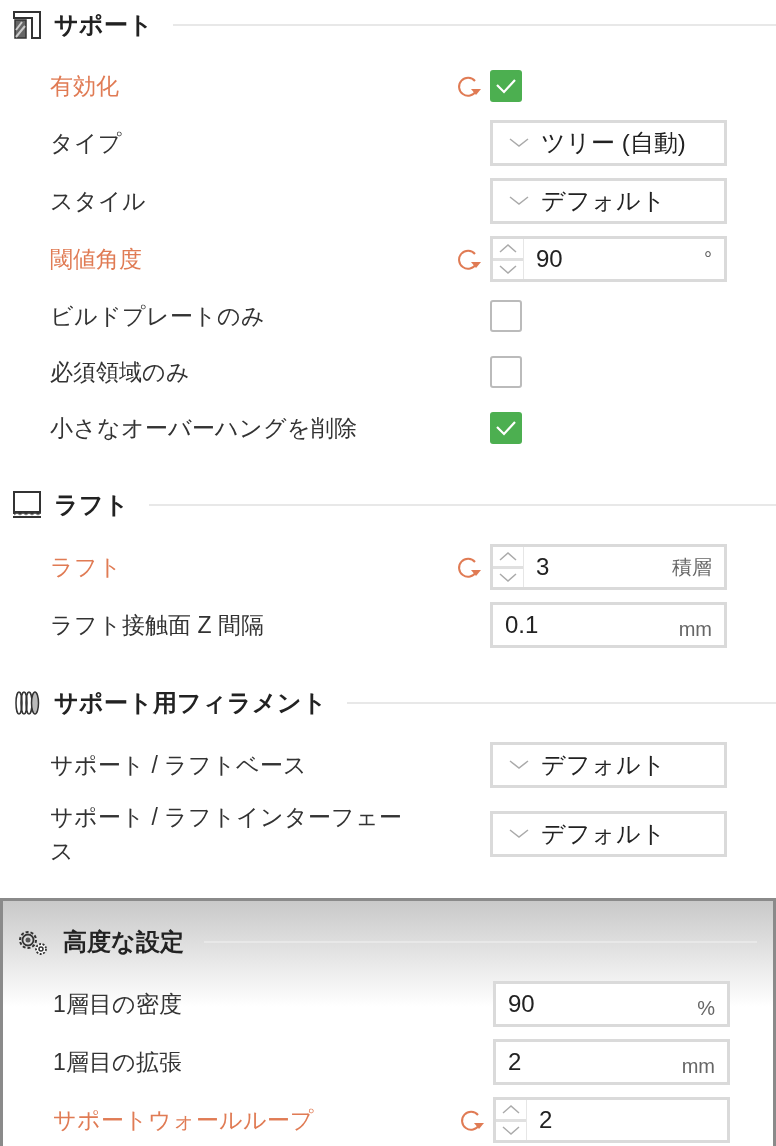 Image resolution: width=776 pixels, height=1146 pixels. What do you see at coordinates (120, 372) in the screenshot?
I see `setting-label: 必須領域のみ` at bounding box center [120, 372].